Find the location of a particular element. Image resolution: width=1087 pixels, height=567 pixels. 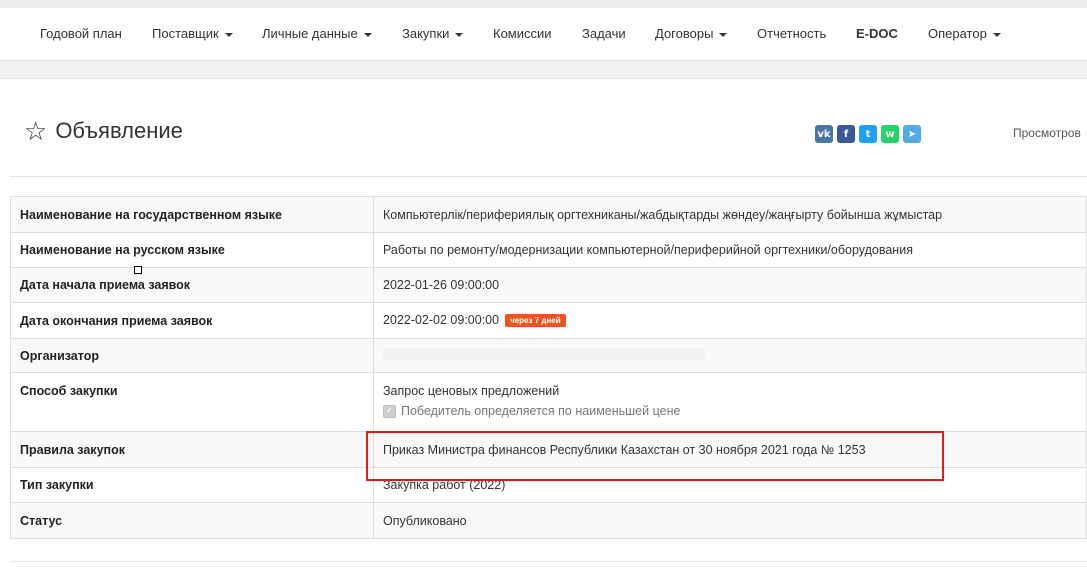

star-icon: ☆ is located at coordinates (35, 131).